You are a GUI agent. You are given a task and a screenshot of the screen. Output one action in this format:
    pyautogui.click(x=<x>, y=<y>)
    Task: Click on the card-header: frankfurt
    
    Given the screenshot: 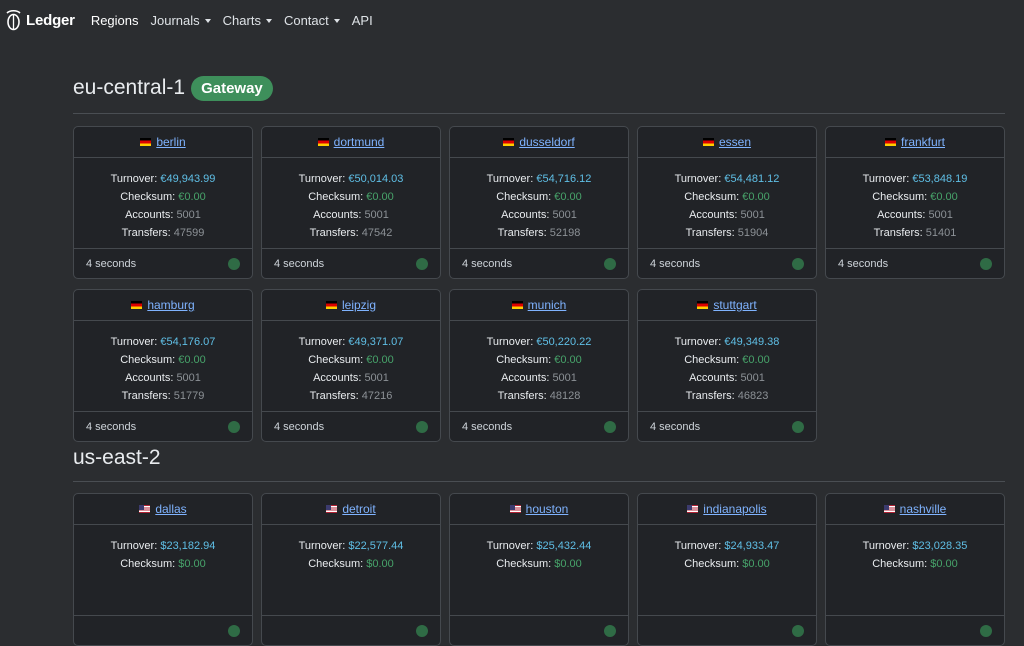 What is the action you would take?
    pyautogui.click(x=915, y=142)
    